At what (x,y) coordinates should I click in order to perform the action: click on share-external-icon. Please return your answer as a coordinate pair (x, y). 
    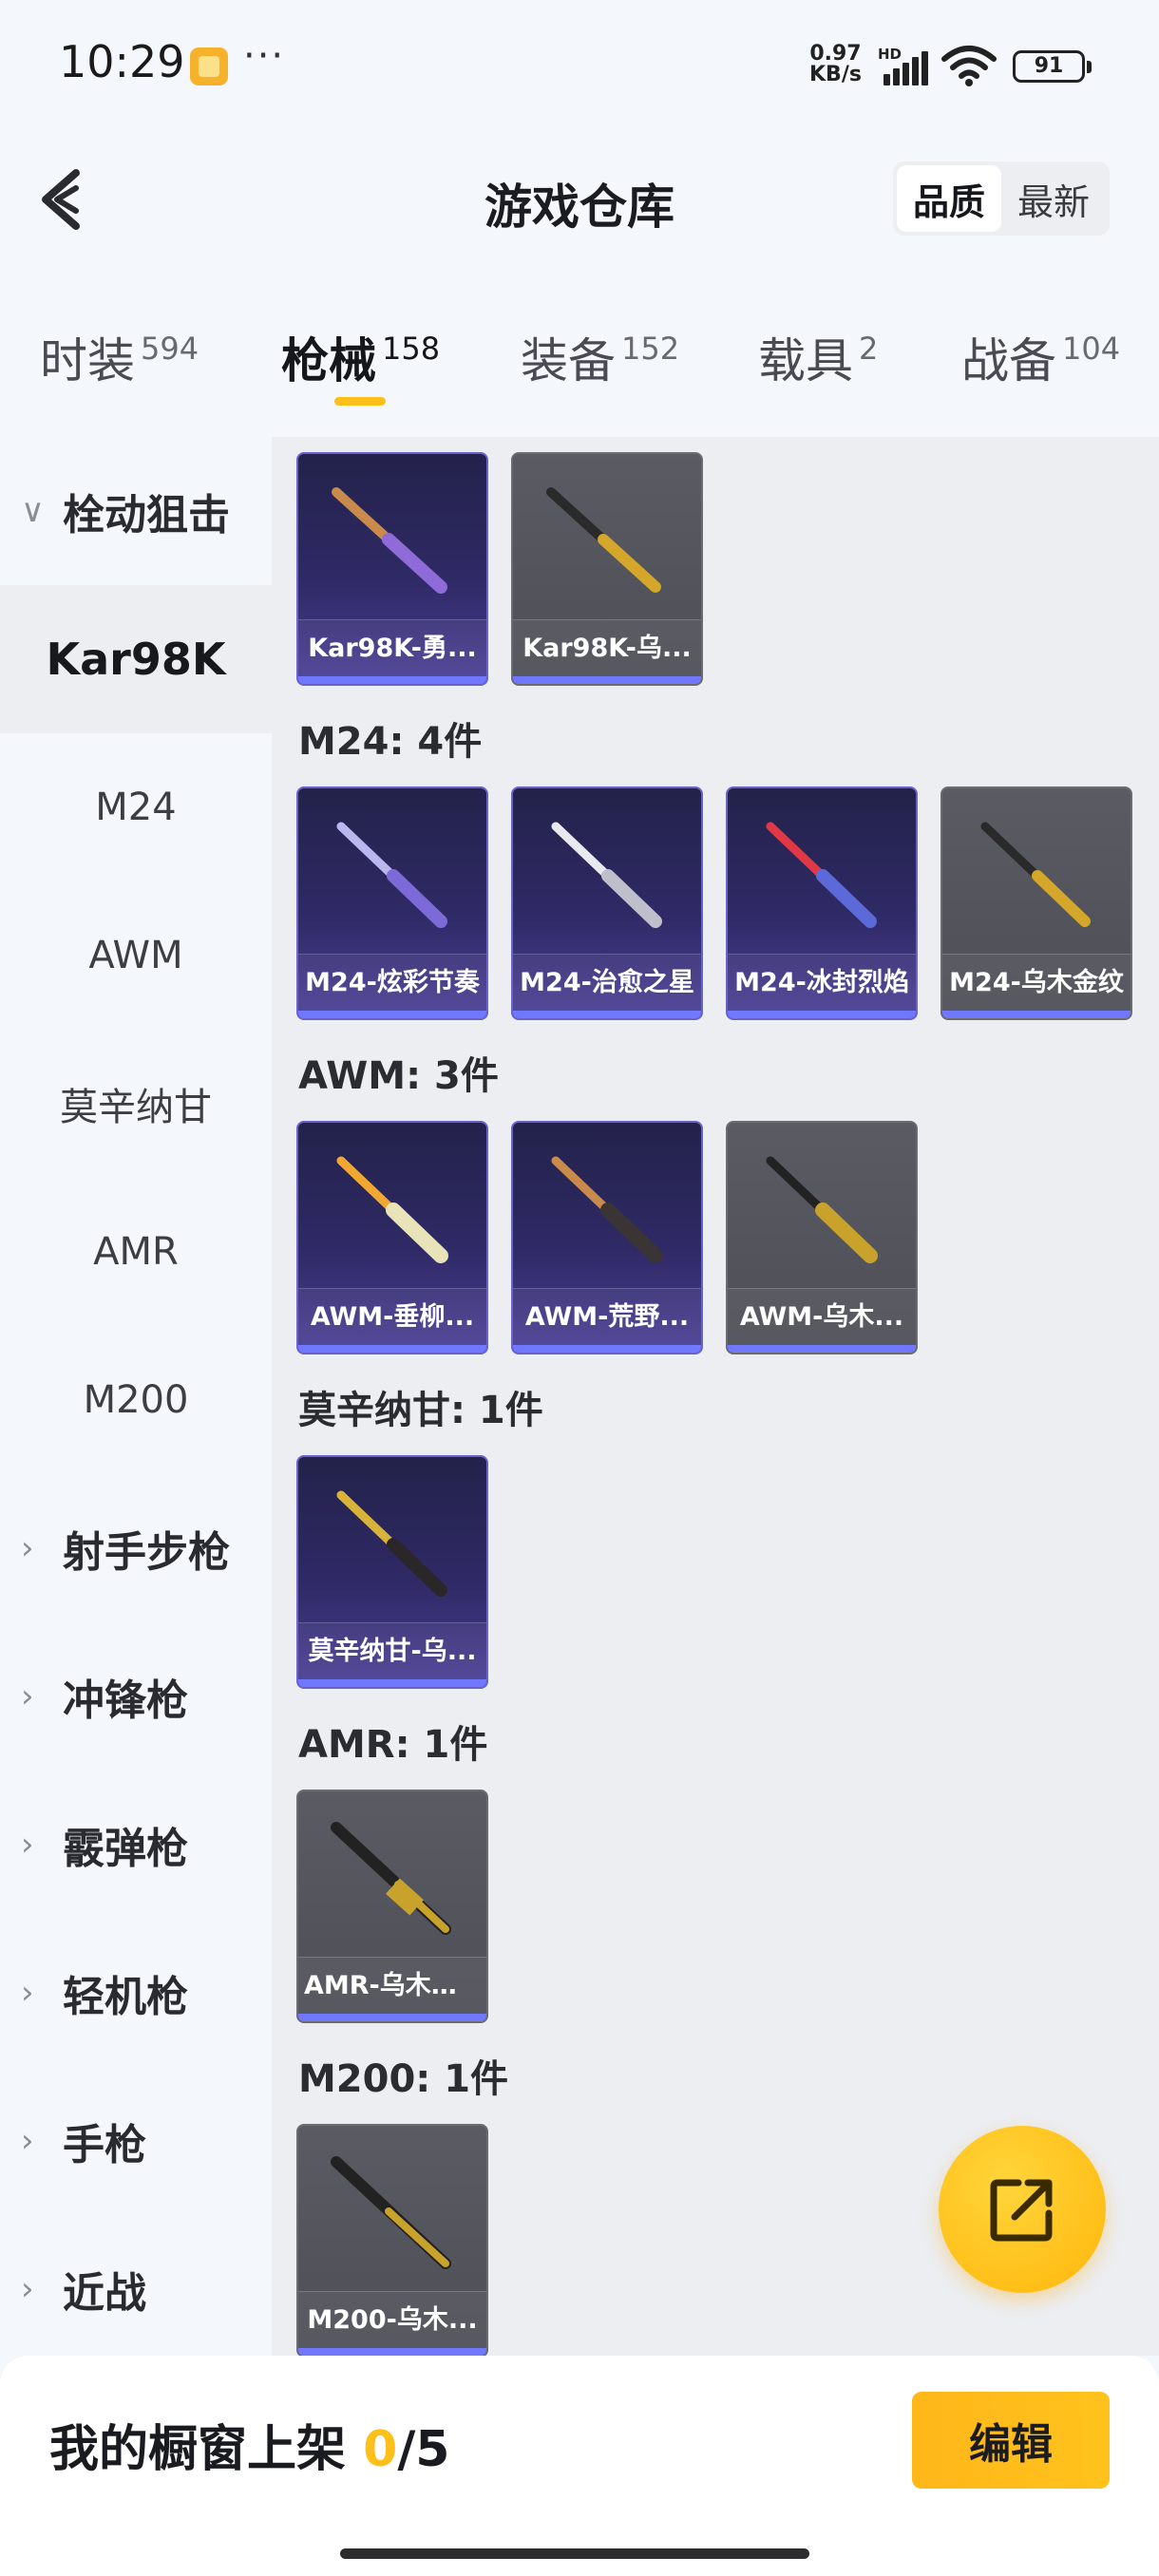
    Looking at the image, I should click on (1021, 2210).